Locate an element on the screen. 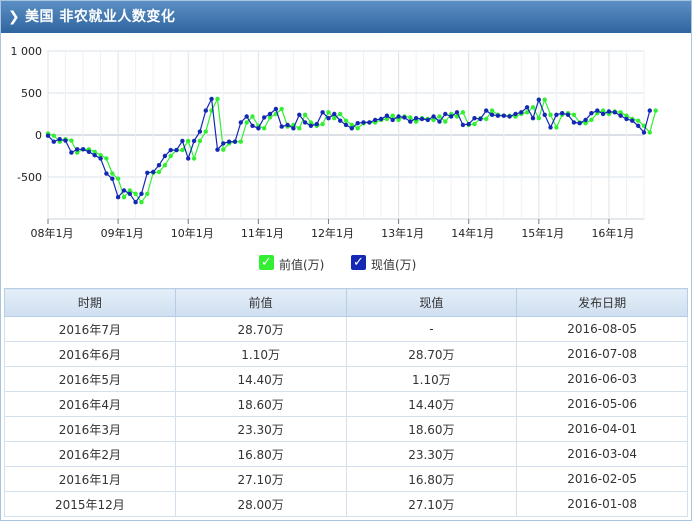  checkbox-checked-icon: ✓ is located at coordinates (358, 262).